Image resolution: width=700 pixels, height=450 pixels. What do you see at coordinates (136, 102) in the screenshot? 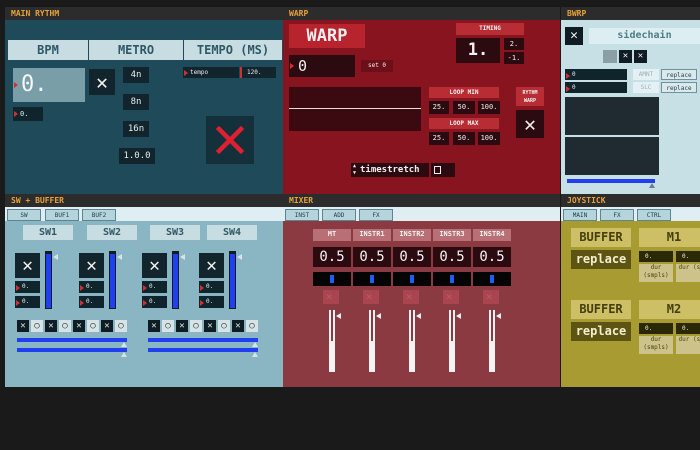
I see `metro-option-8n: 8n` at bounding box center [136, 102].